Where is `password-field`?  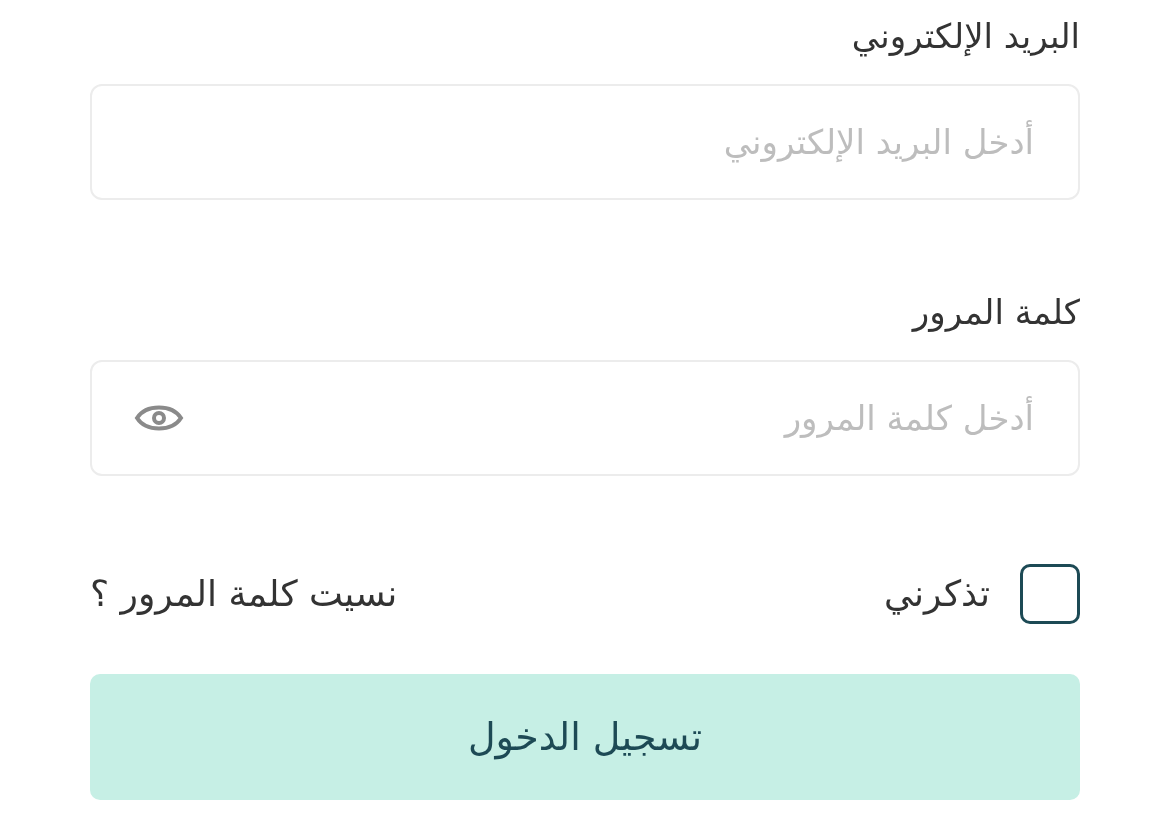
password-field is located at coordinates (585, 418).